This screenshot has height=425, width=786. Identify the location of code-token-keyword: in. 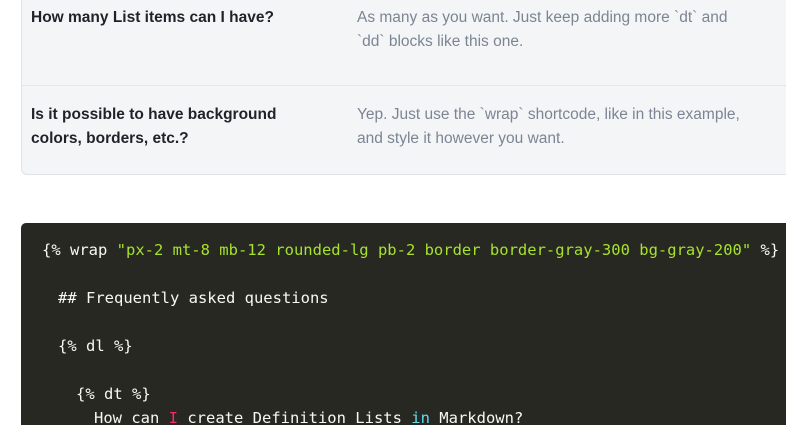
(420, 417).